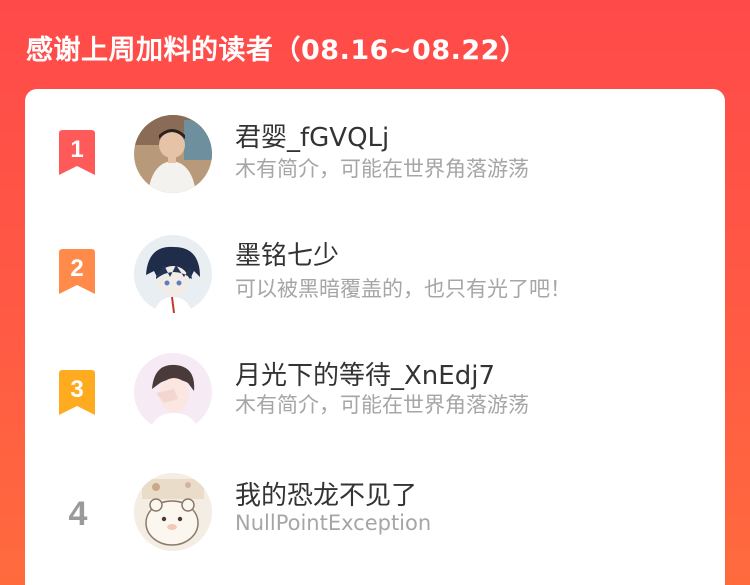 This screenshot has width=750, height=585. Describe the element at coordinates (312, 135) in the screenshot. I see `reader-name: 君婴_fGVQLj` at that location.